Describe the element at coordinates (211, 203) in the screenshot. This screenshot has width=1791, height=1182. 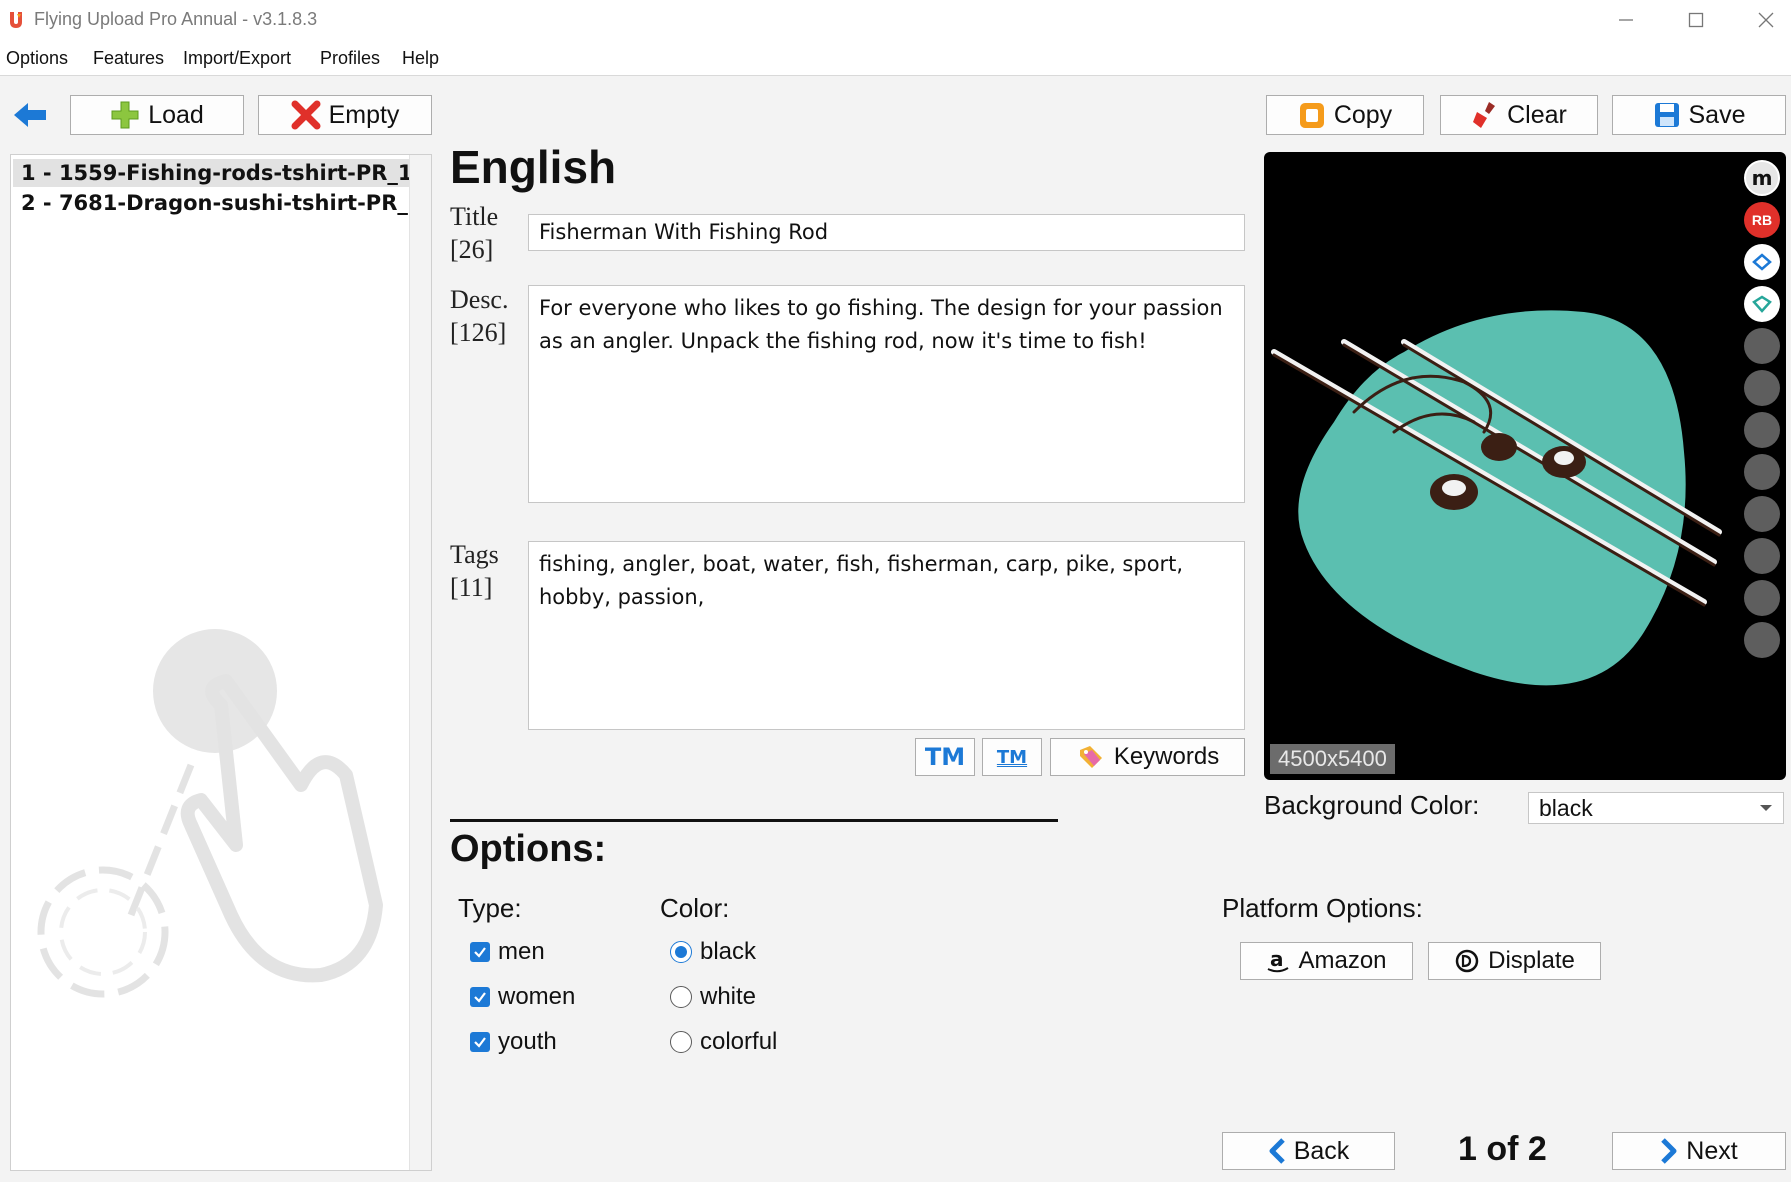
I see `file-list-item: 2 - 7681-Dragon-sushi-tshirt-PR_` at that location.